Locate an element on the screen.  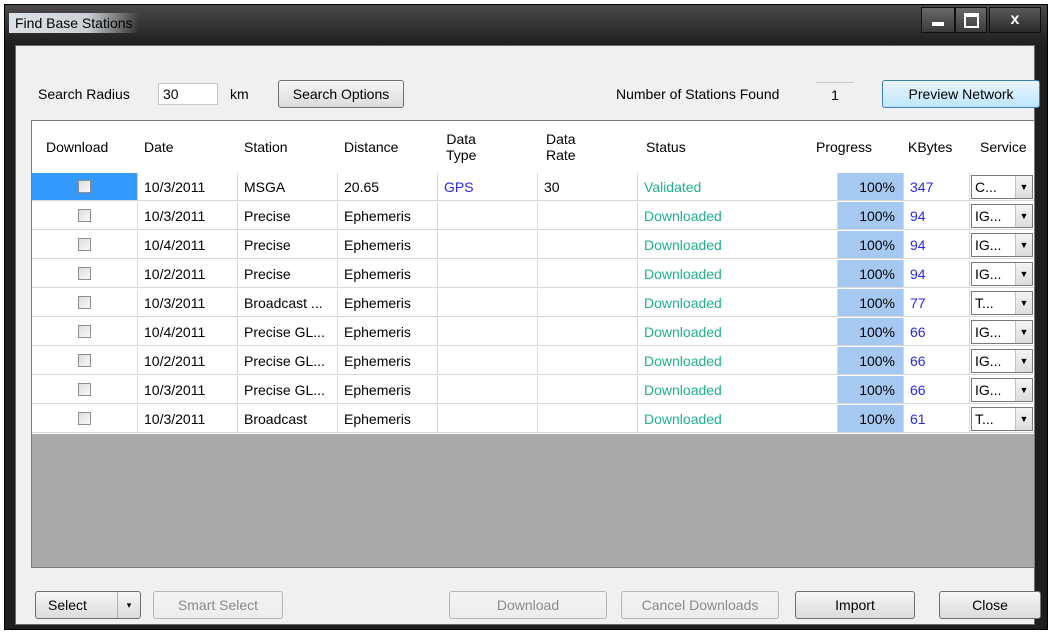
col-header-distance: Distance is located at coordinates (371, 147).